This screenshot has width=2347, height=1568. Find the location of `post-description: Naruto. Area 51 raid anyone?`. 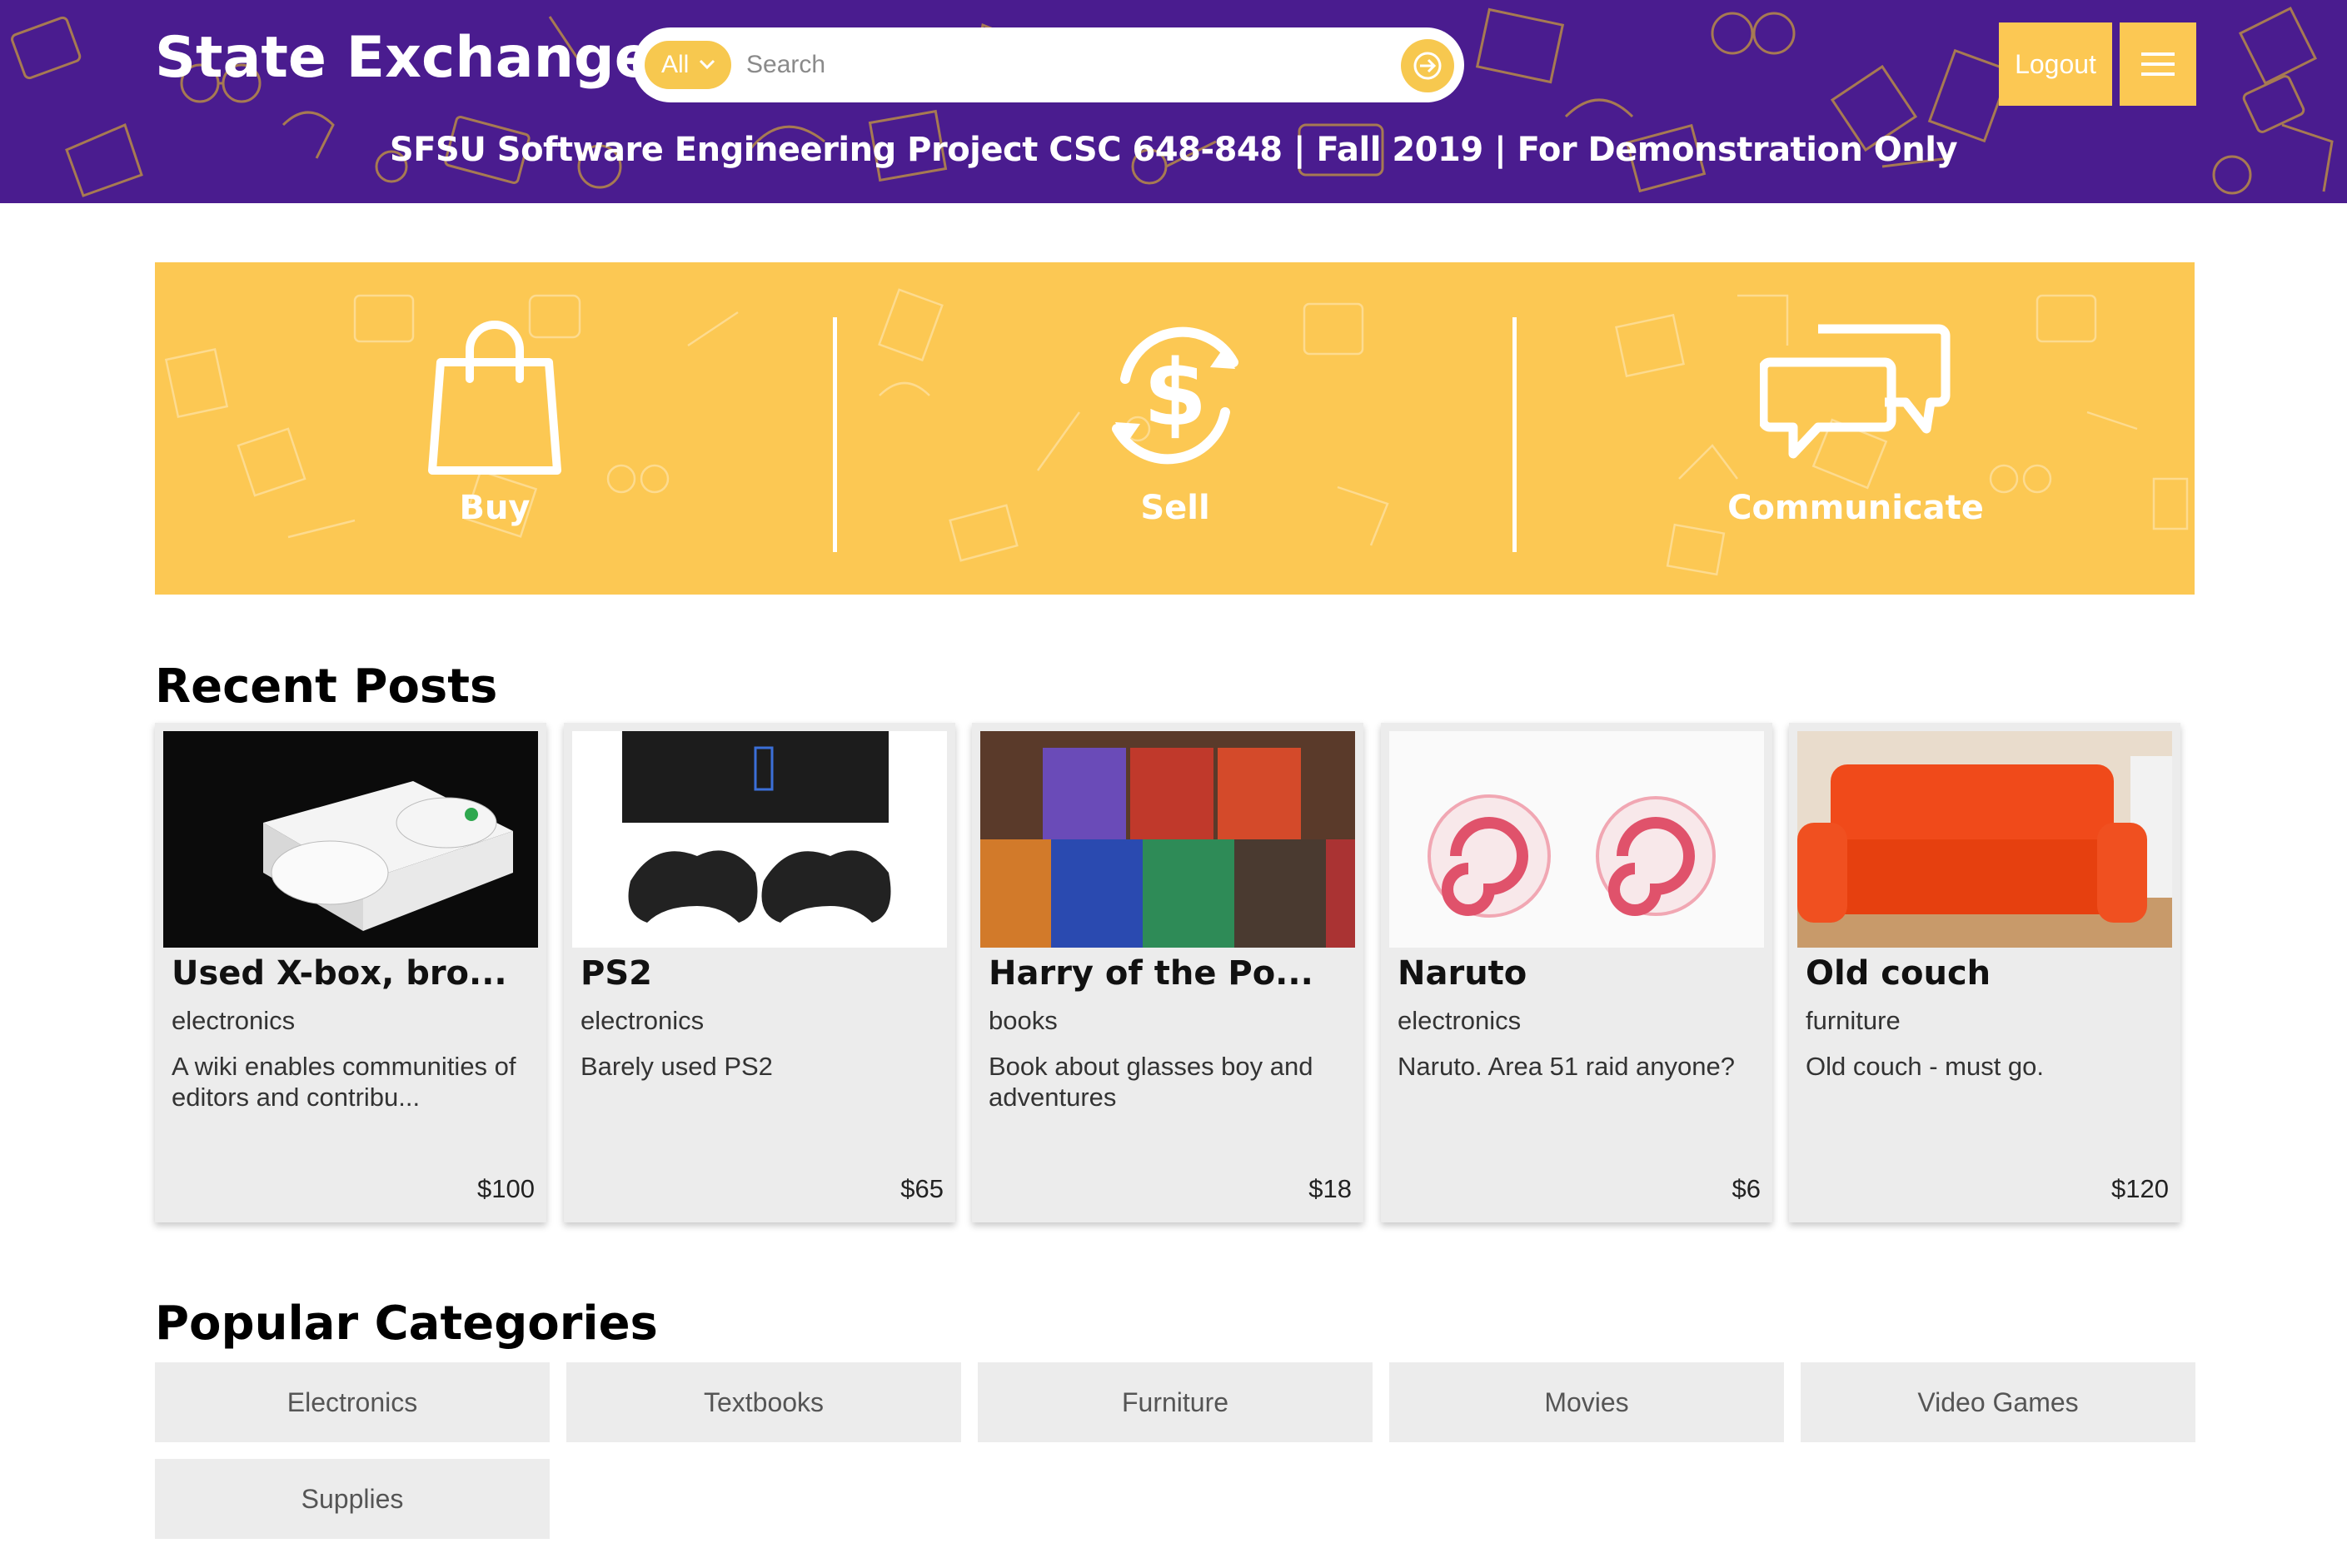

post-description: Naruto. Area 51 raid anyone? is located at coordinates (1566, 1066).